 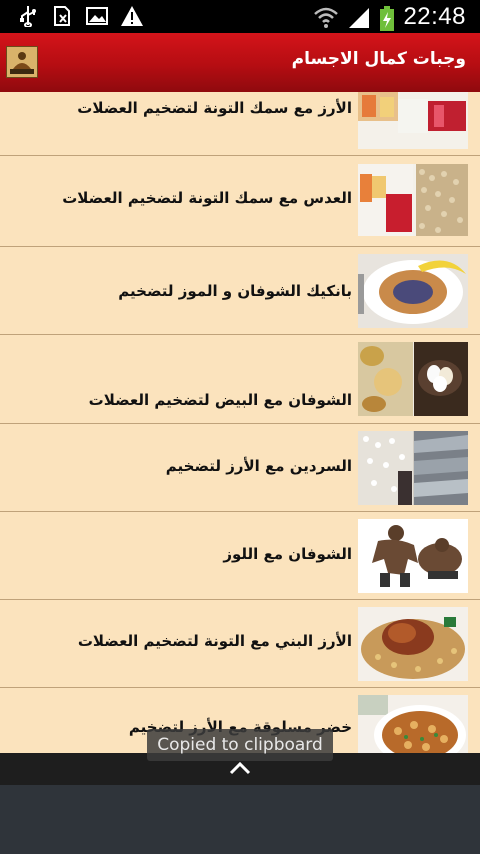 What do you see at coordinates (326, 17) in the screenshot?
I see `wifi-icon` at bounding box center [326, 17].